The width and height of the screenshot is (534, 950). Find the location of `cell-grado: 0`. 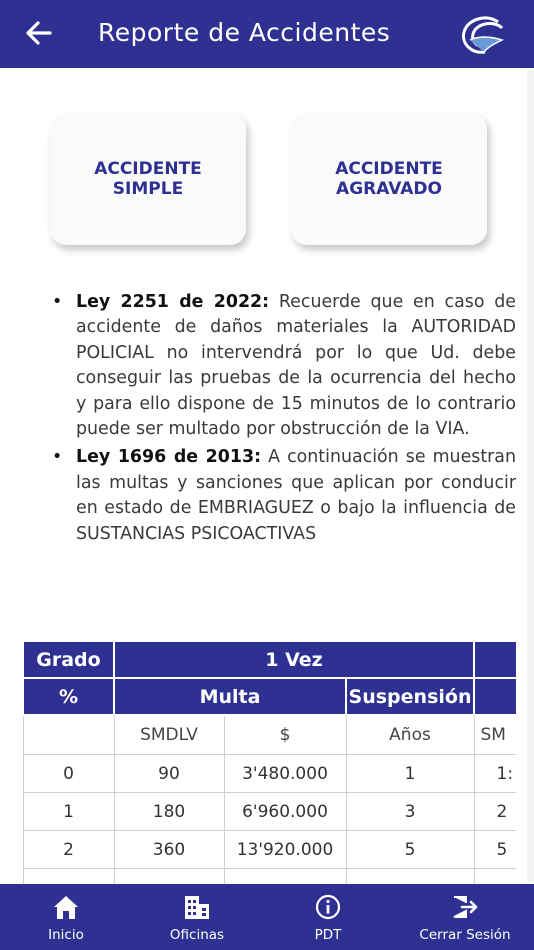

cell-grado: 0 is located at coordinates (68, 773).